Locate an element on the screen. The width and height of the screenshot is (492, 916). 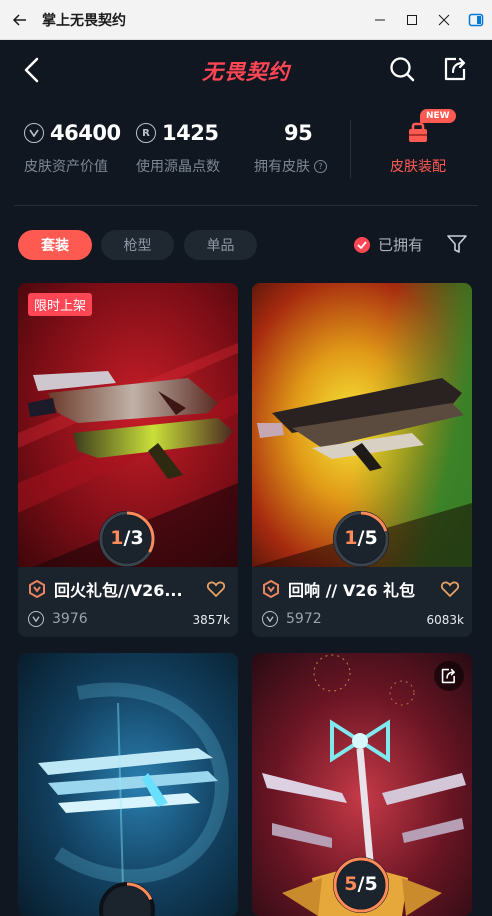
minimize-button is located at coordinates (380, 20).